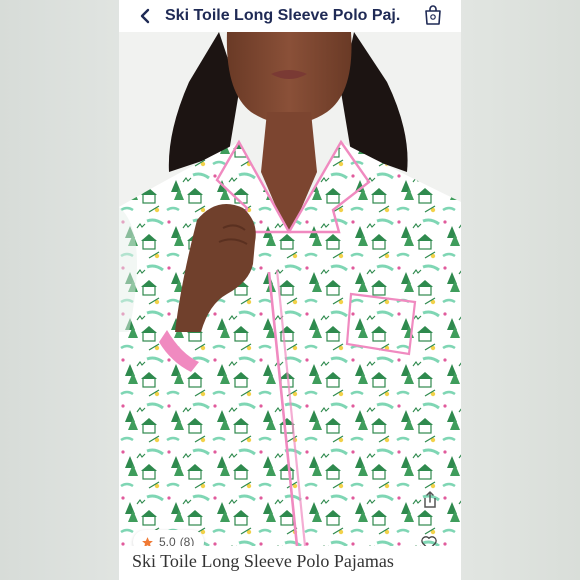  I want to click on back-button, so click(145, 16).